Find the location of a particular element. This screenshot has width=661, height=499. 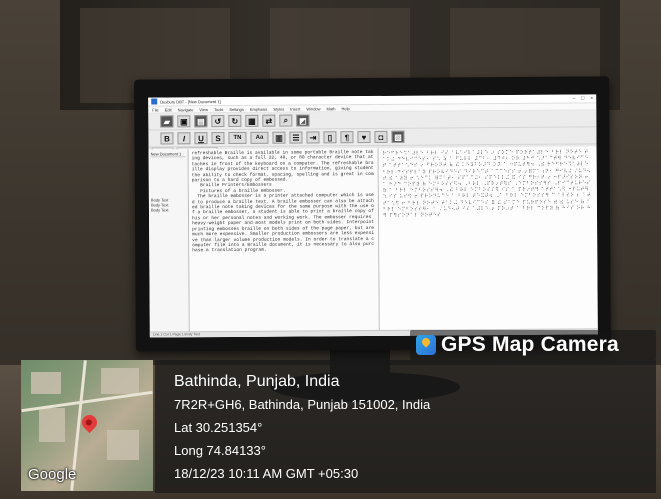

menu-help: Help is located at coordinates (345, 108).